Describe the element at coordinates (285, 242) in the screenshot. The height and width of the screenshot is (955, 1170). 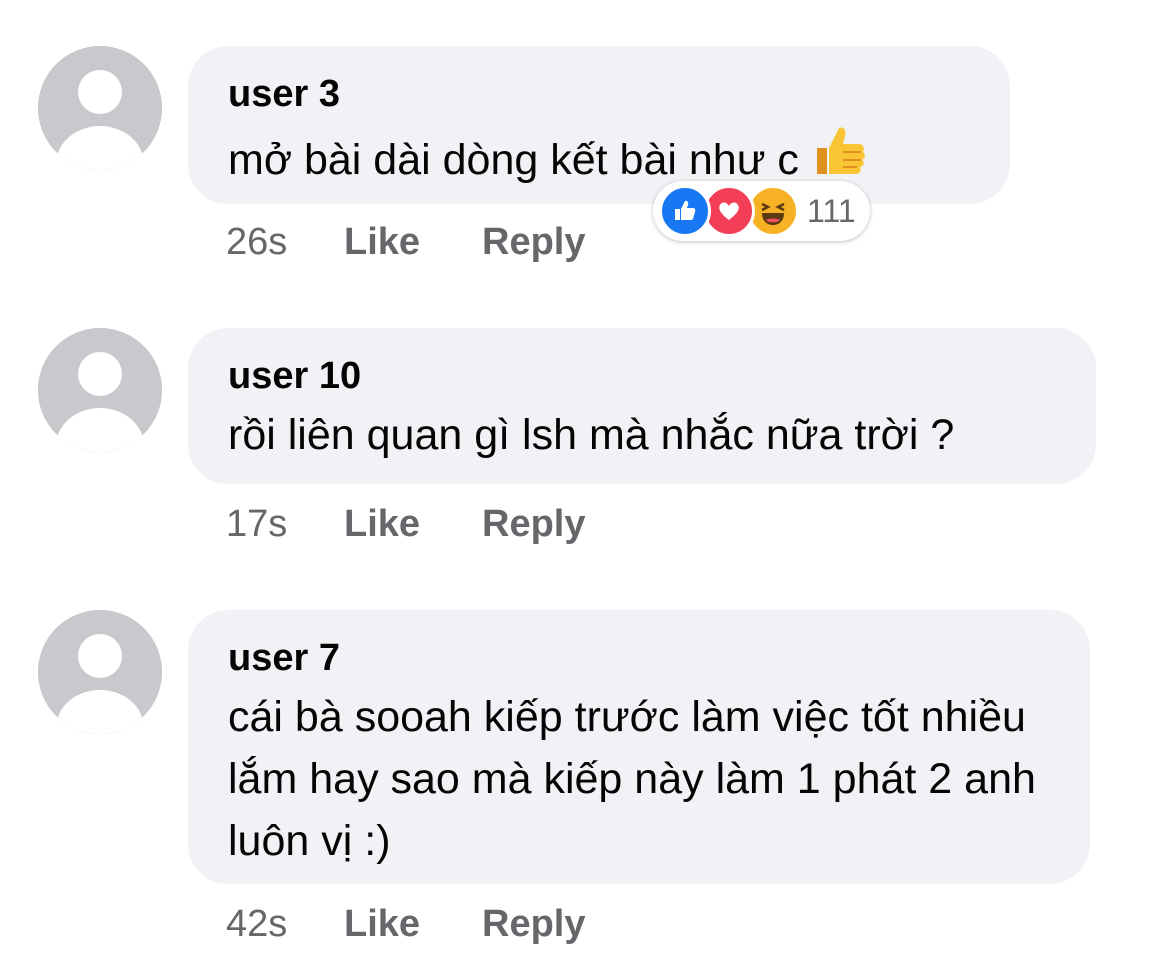
I see `comment-timestamp: 26s` at that location.